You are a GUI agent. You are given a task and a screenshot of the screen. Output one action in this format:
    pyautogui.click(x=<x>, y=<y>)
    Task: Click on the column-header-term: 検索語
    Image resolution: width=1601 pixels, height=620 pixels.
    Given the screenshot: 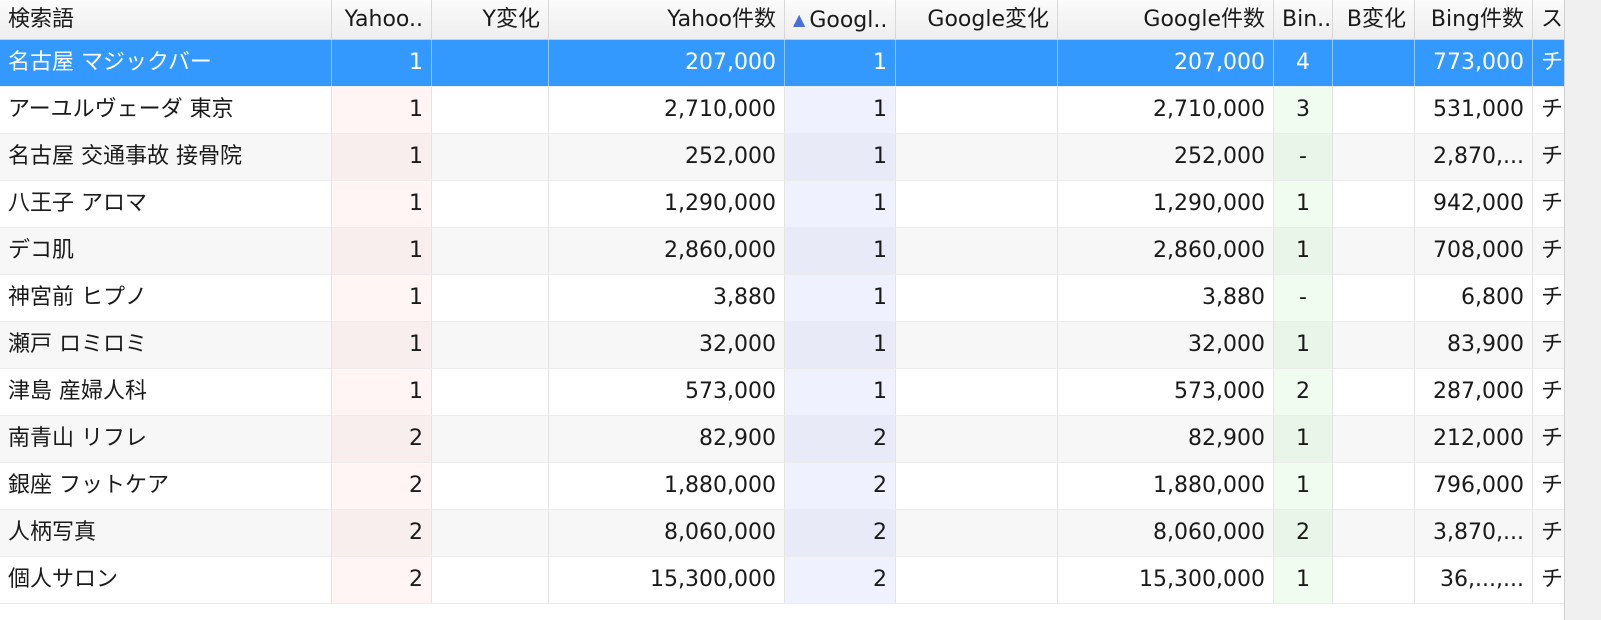 What is the action you would take?
    pyautogui.click(x=166, y=20)
    